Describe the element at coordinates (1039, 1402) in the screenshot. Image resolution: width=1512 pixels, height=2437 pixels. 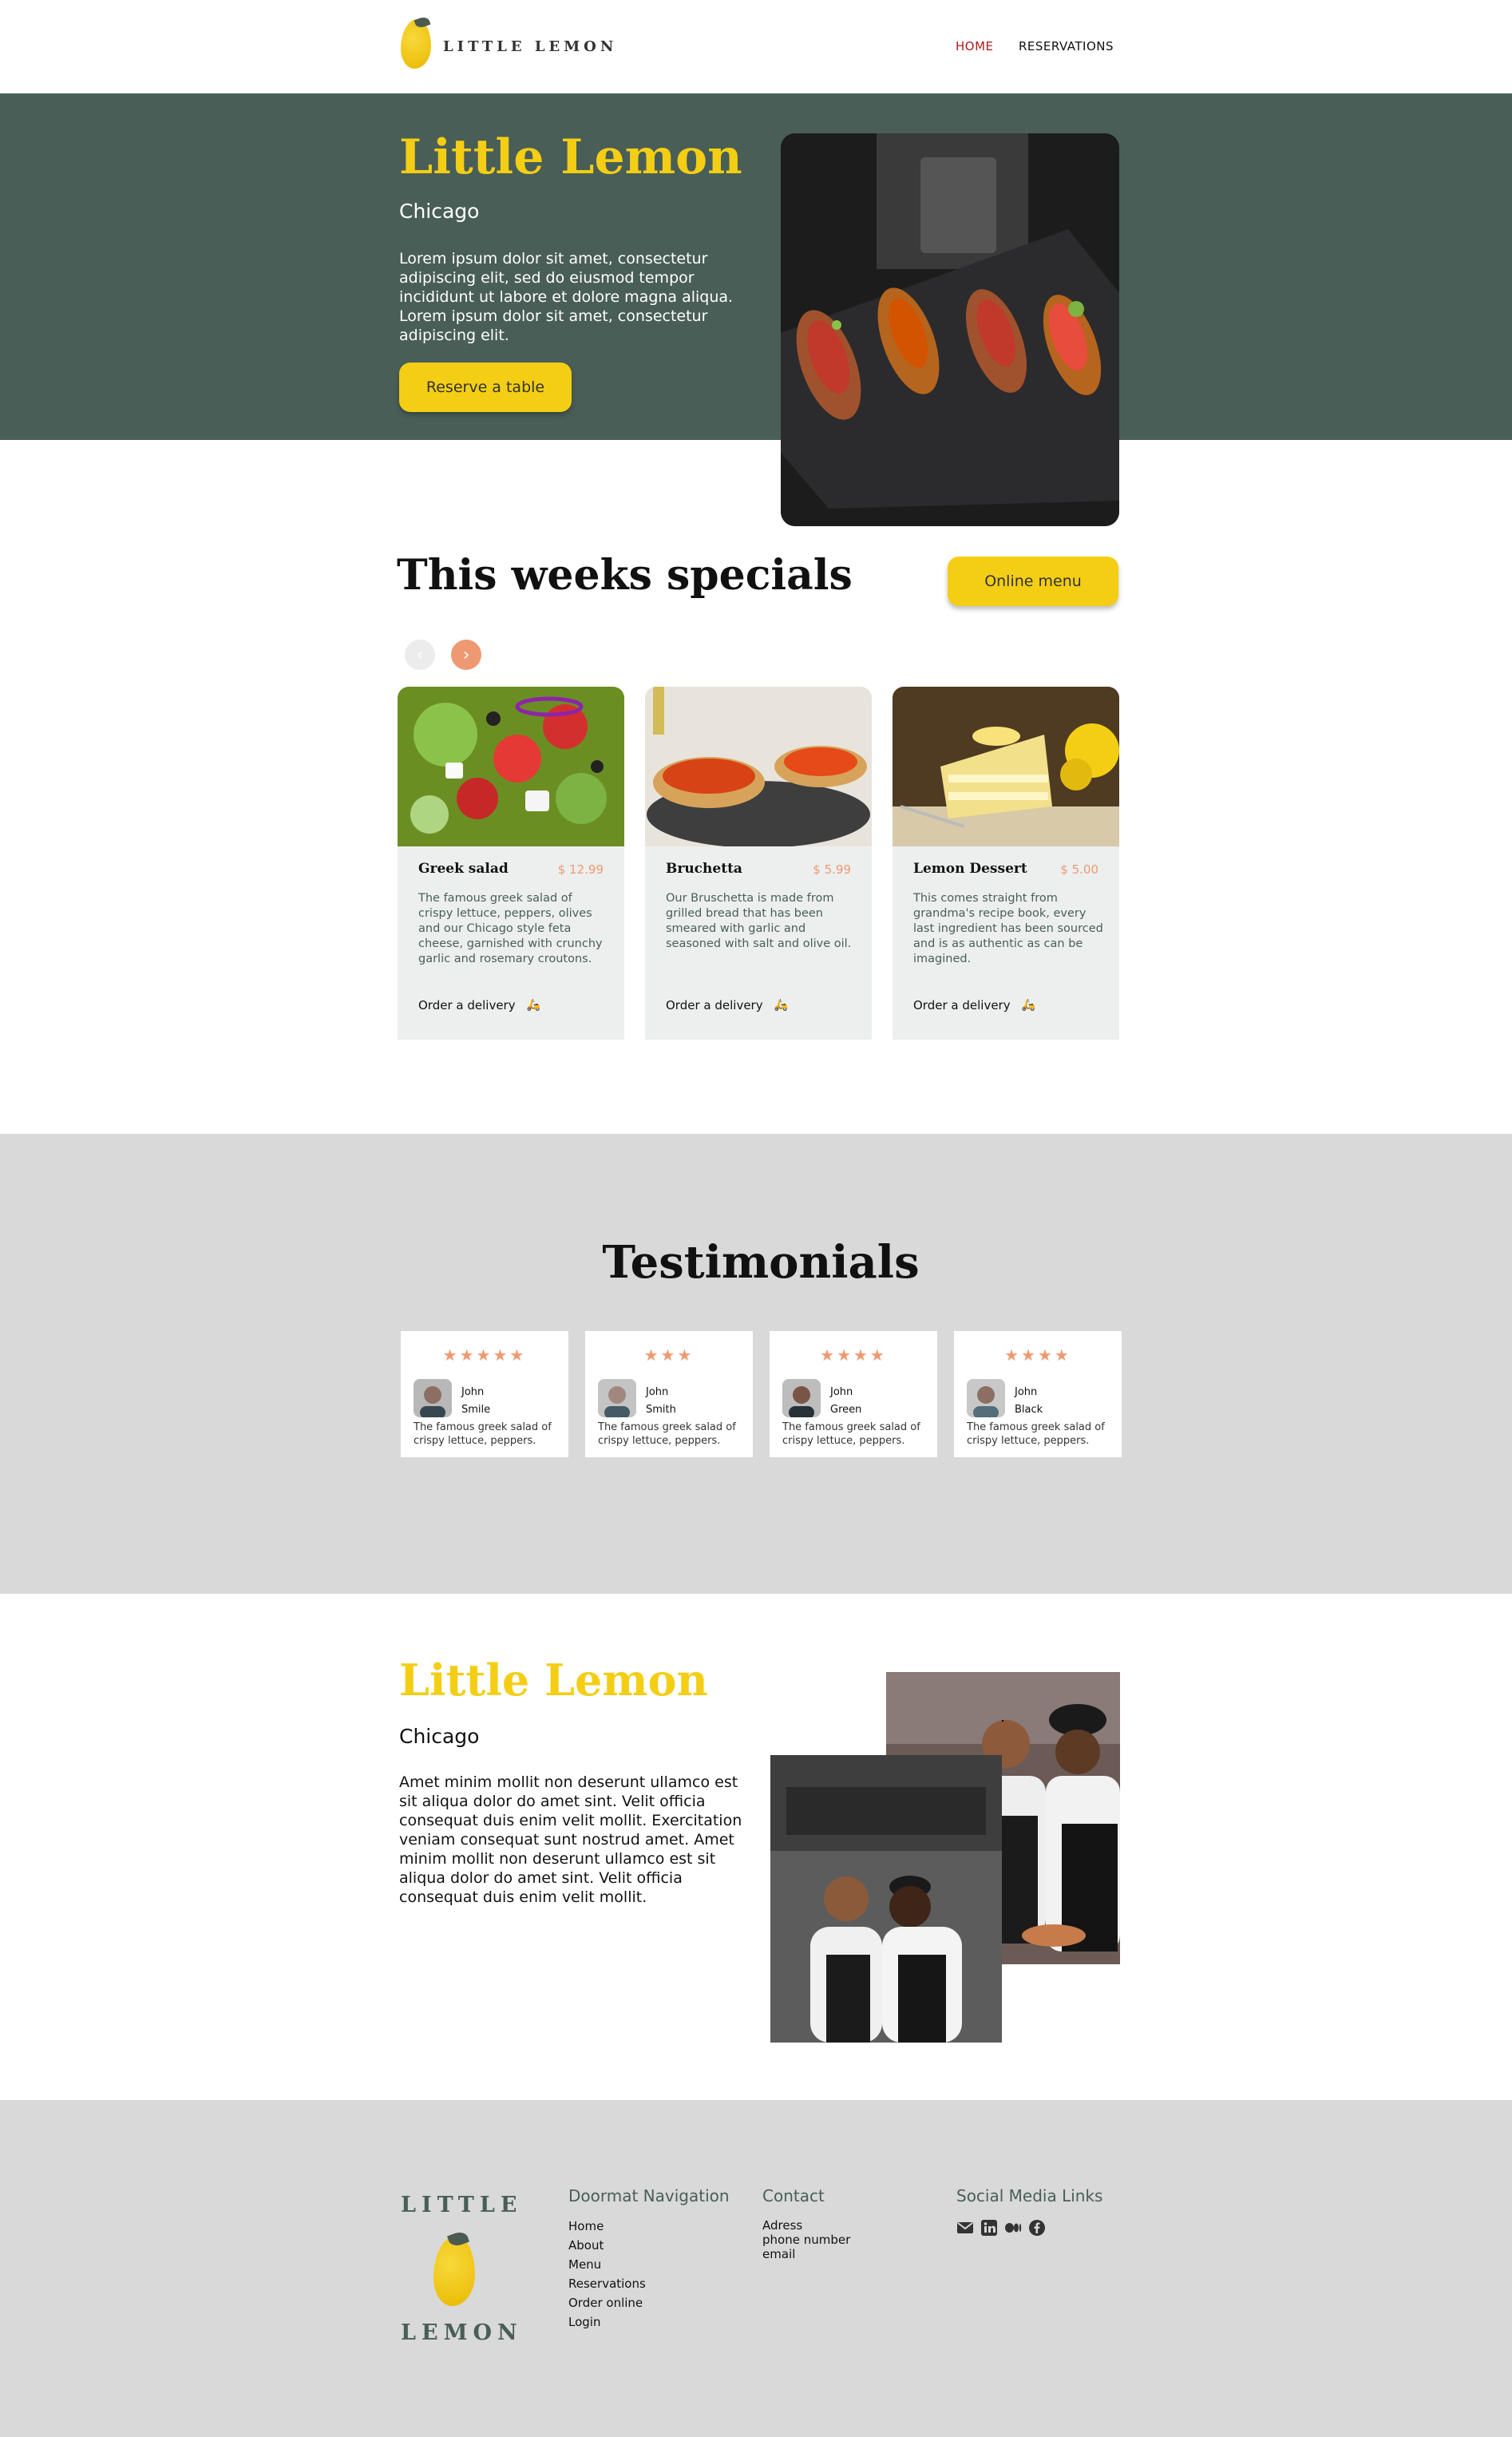
I see `reviewer-name: John Black` at that location.